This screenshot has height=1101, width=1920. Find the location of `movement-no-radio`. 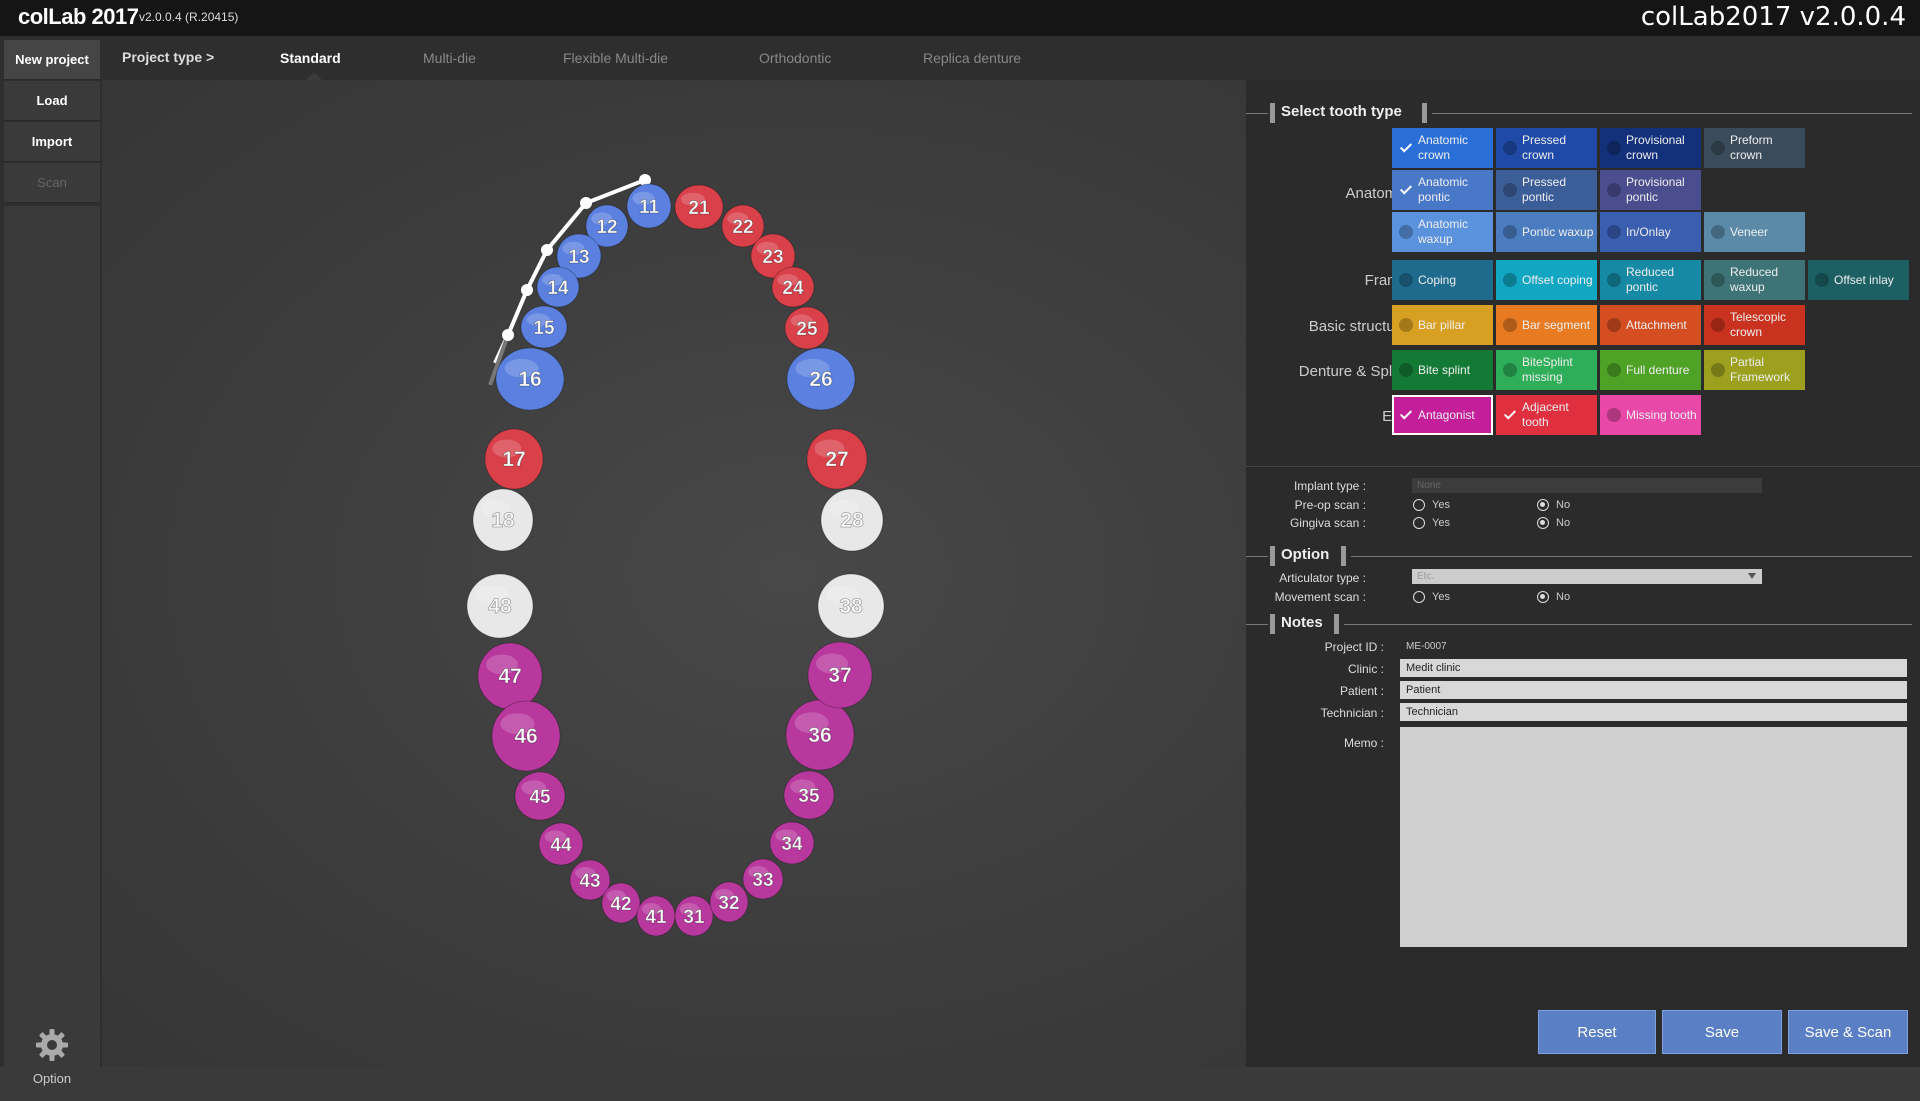

movement-no-radio is located at coordinates (1543, 597).